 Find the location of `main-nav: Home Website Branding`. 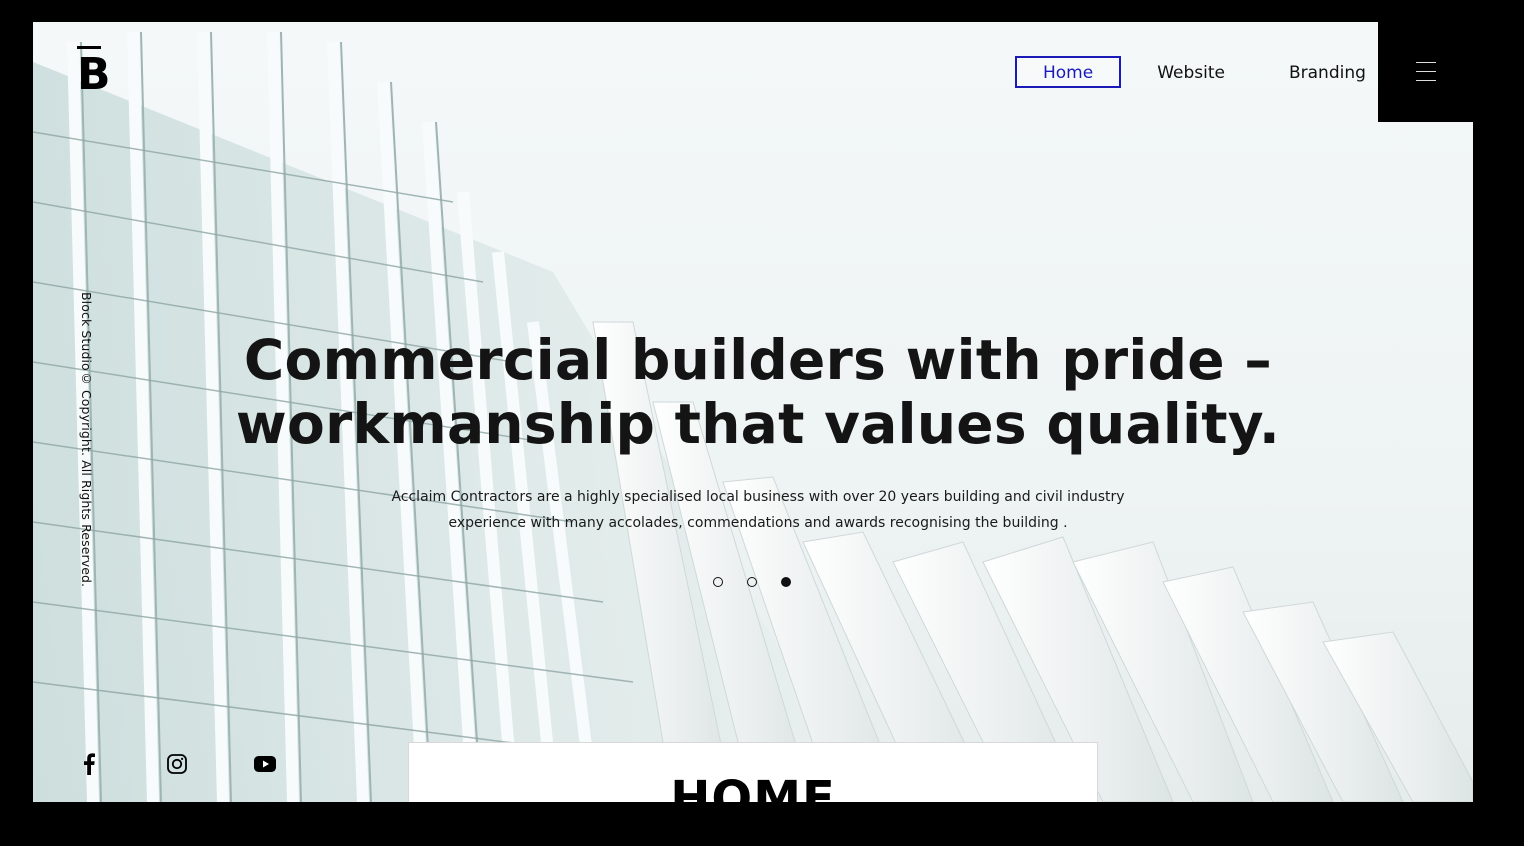

main-nav: Home Website Branding is located at coordinates (1208, 72).